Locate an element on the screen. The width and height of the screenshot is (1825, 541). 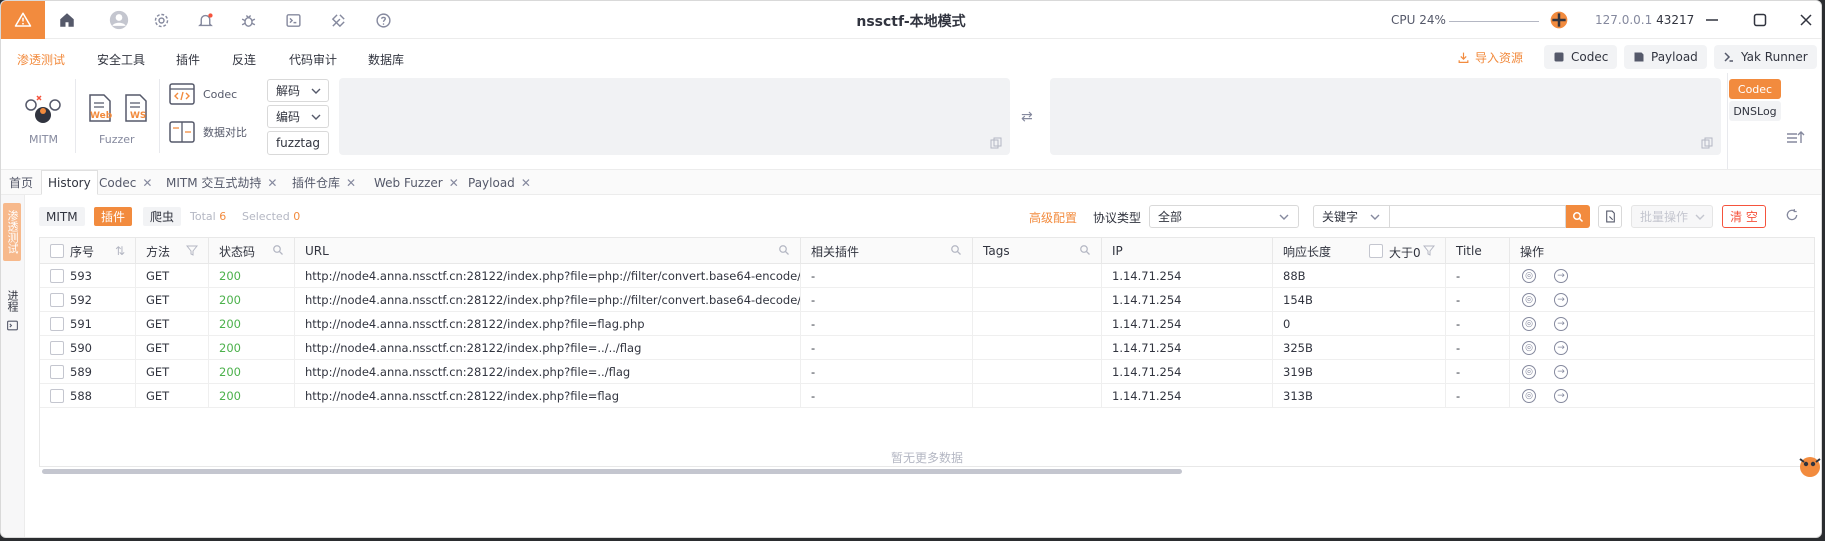
protocol-type-select: 全部 is located at coordinates (1224, 216).